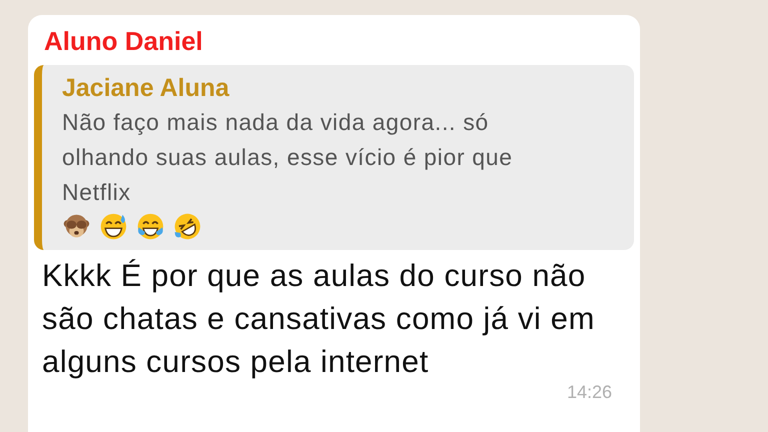 Image resolution: width=768 pixels, height=432 pixels. I want to click on sender-name: Aluno Daniel, so click(123, 41).